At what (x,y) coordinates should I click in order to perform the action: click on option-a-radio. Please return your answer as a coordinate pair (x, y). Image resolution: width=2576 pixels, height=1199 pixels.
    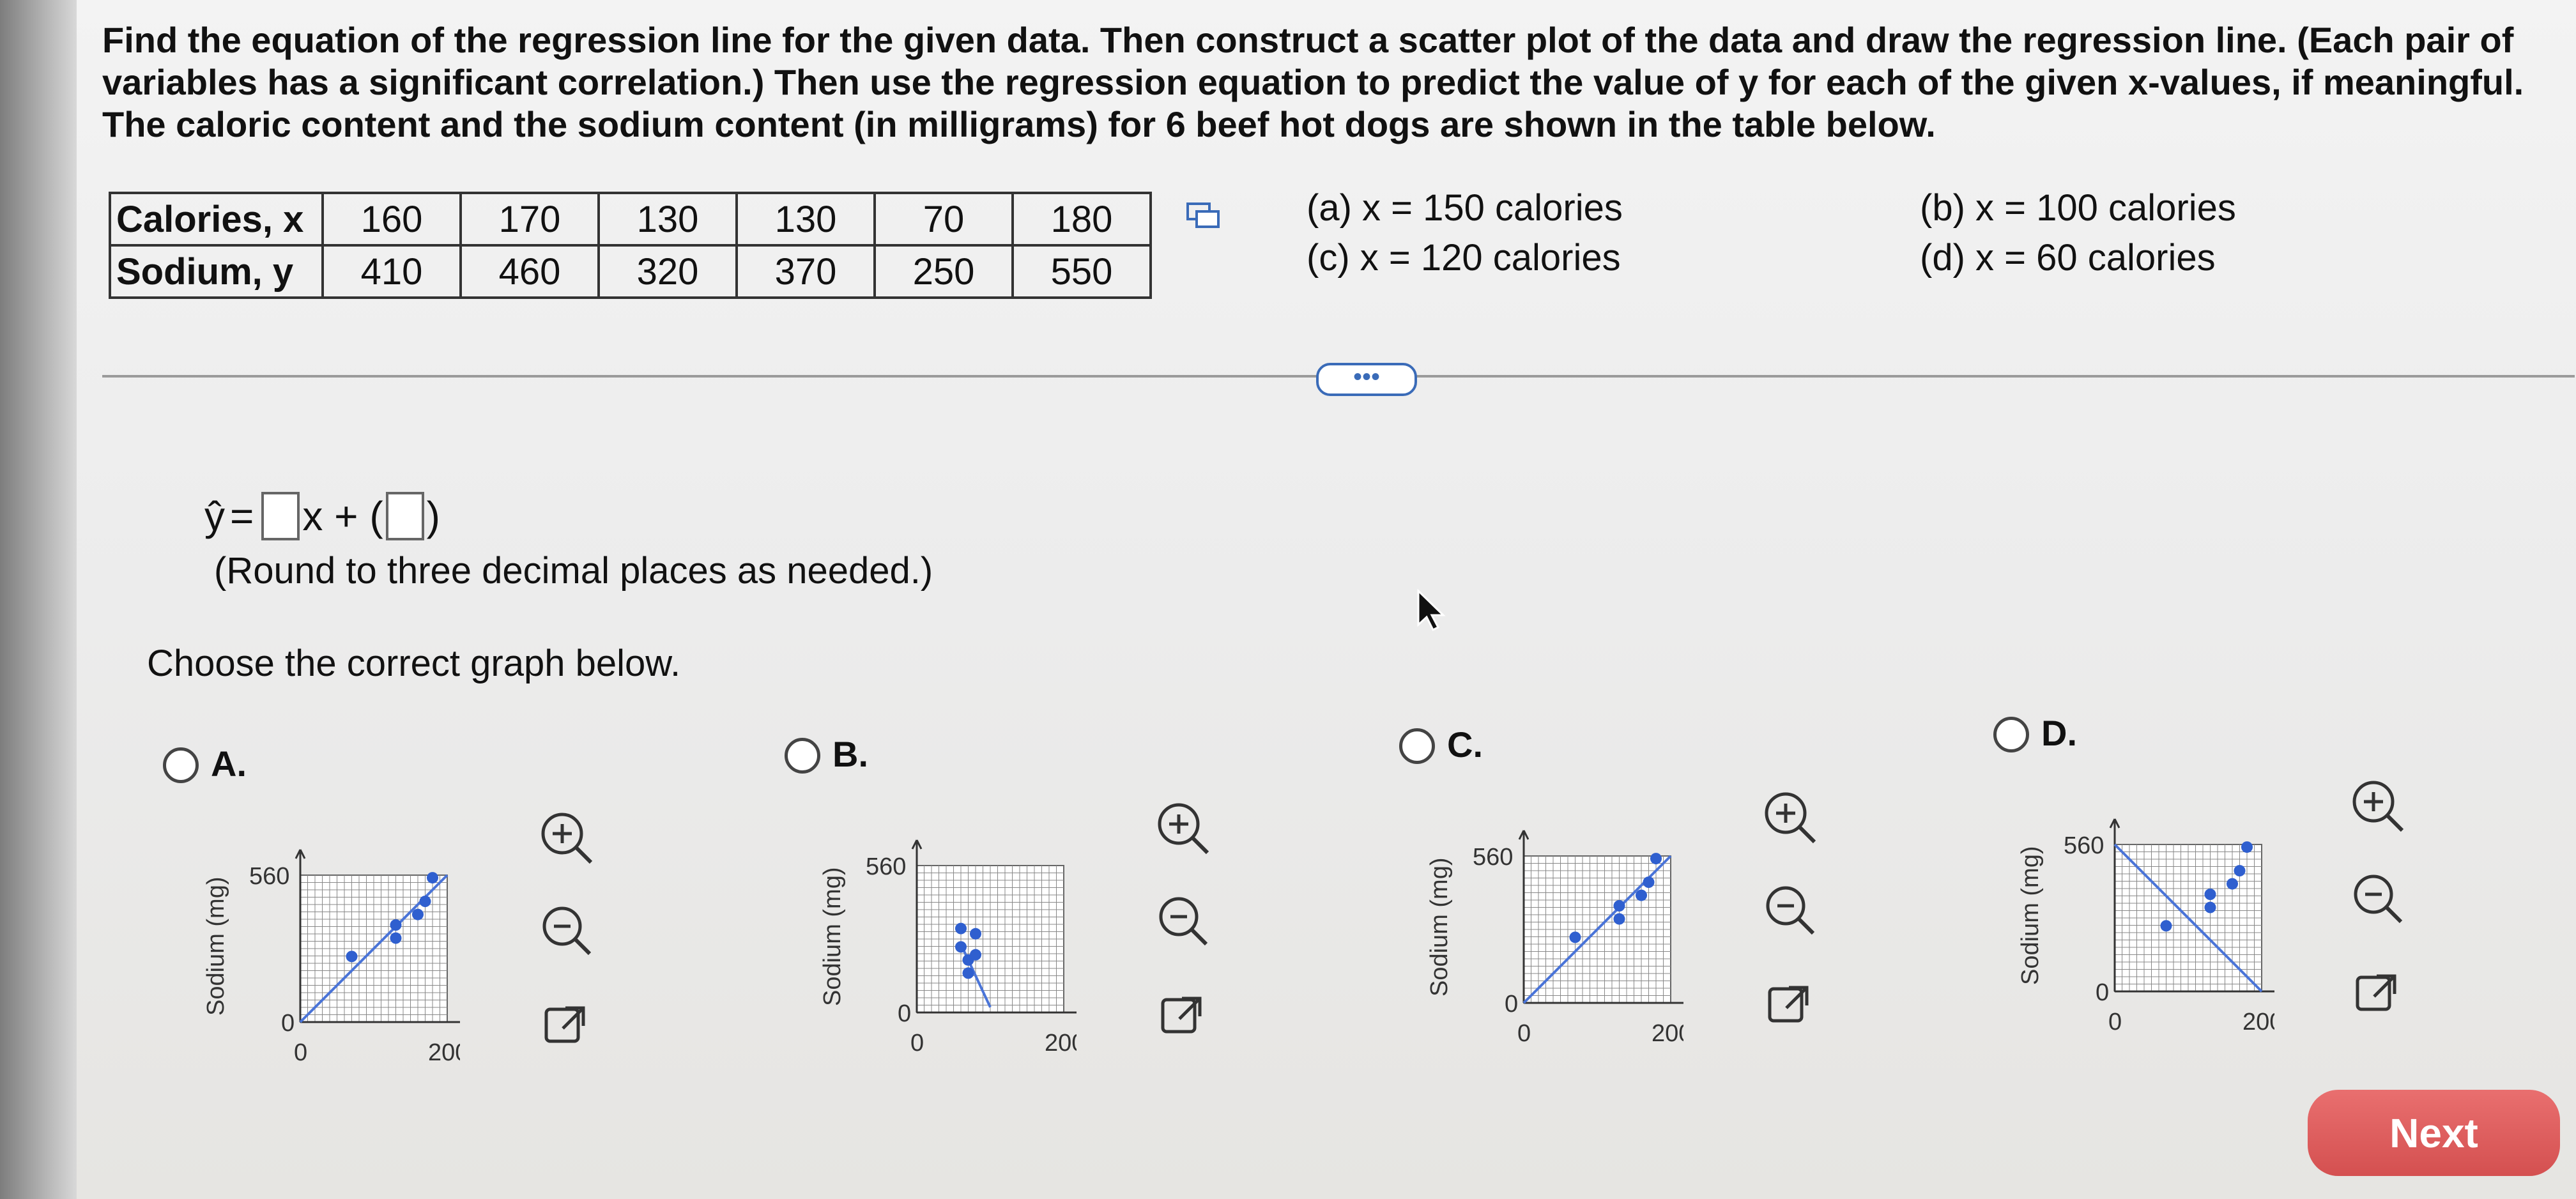
    Looking at the image, I should click on (181, 765).